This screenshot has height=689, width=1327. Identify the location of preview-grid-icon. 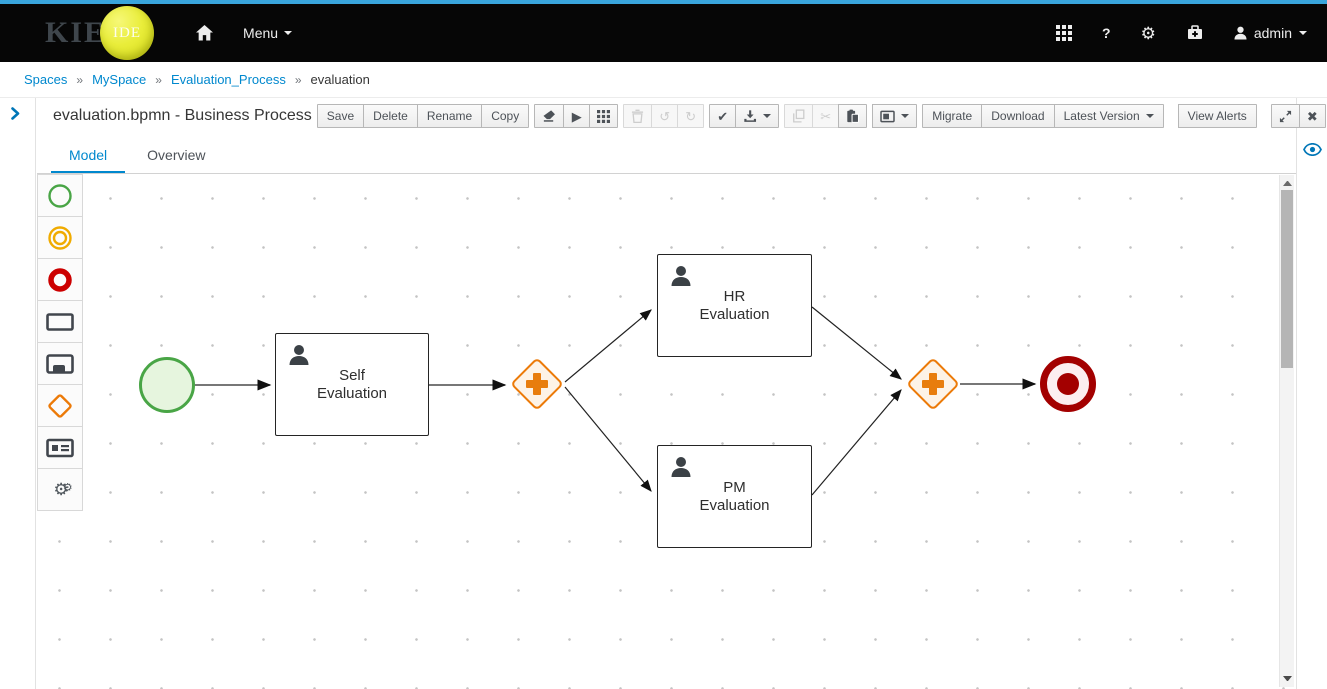
(604, 116).